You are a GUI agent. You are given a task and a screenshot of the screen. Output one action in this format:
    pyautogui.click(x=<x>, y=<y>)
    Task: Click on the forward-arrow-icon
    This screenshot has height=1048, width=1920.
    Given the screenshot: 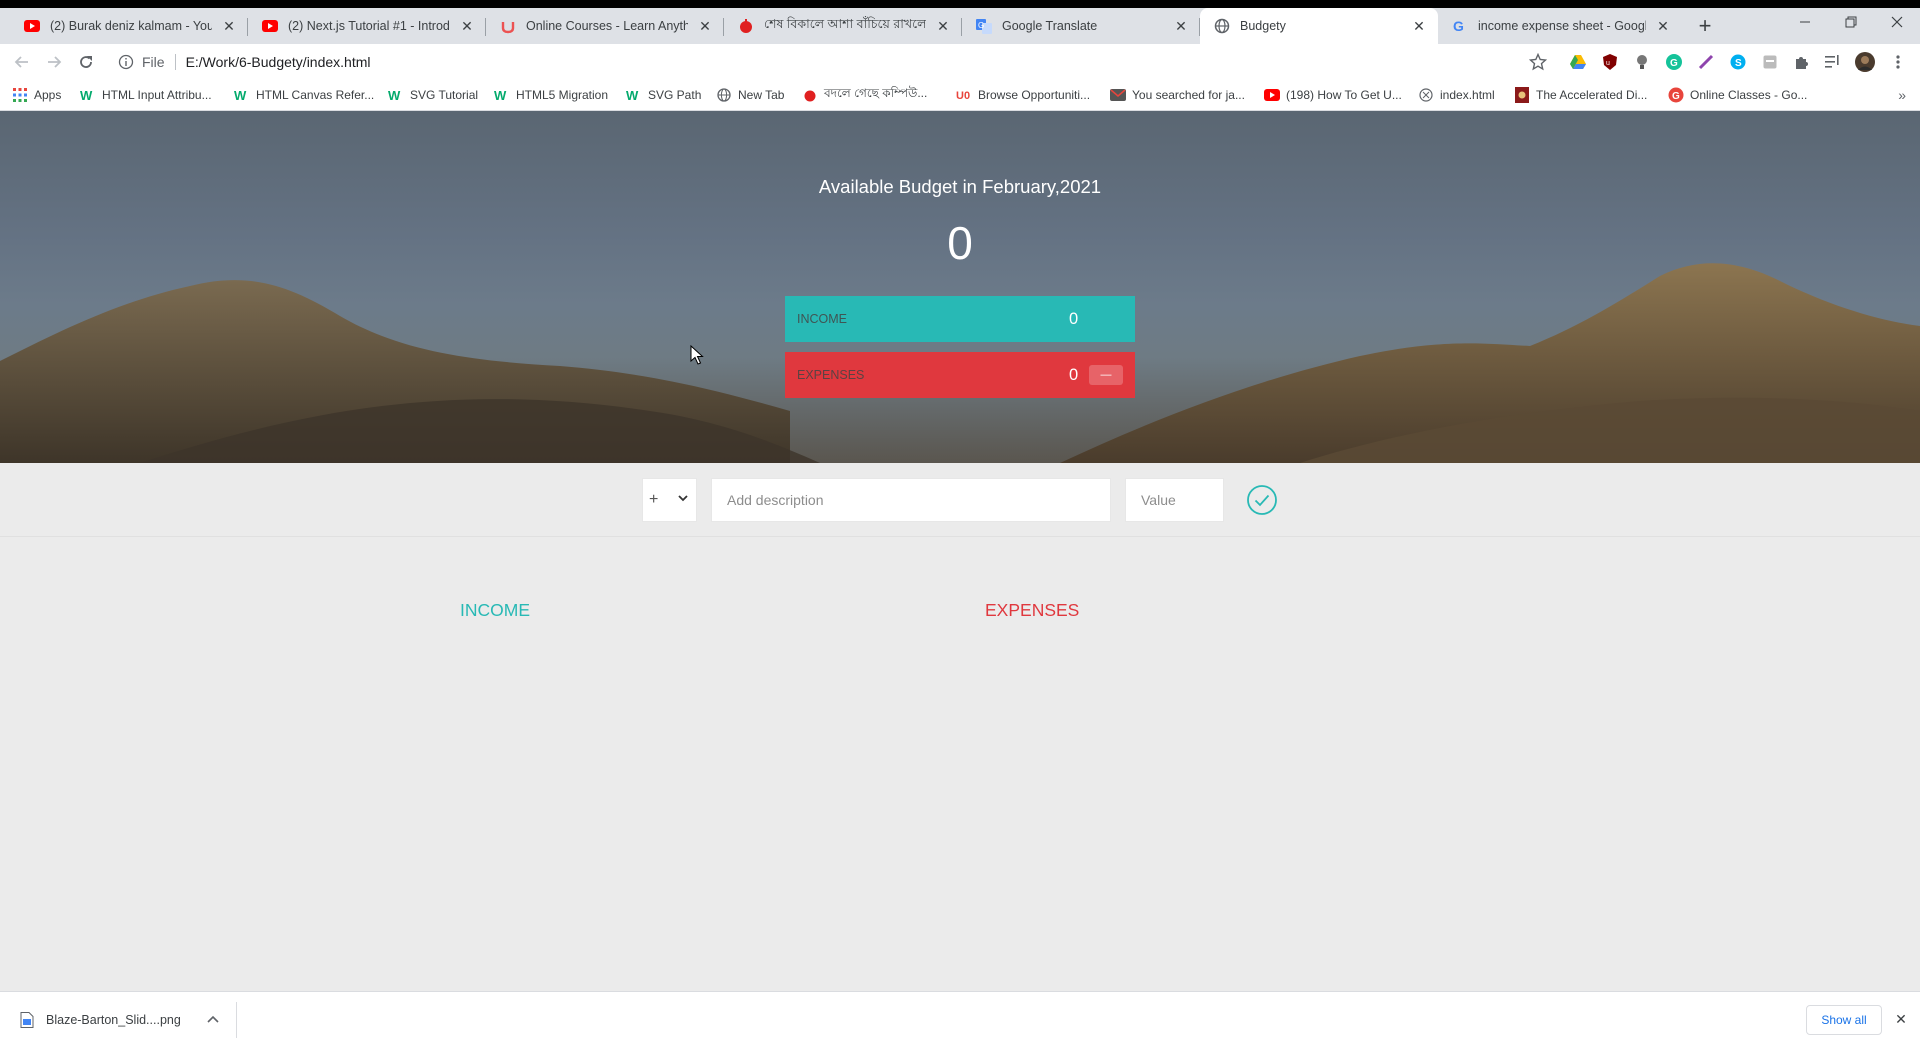 What is the action you would take?
    pyautogui.click(x=55, y=62)
    